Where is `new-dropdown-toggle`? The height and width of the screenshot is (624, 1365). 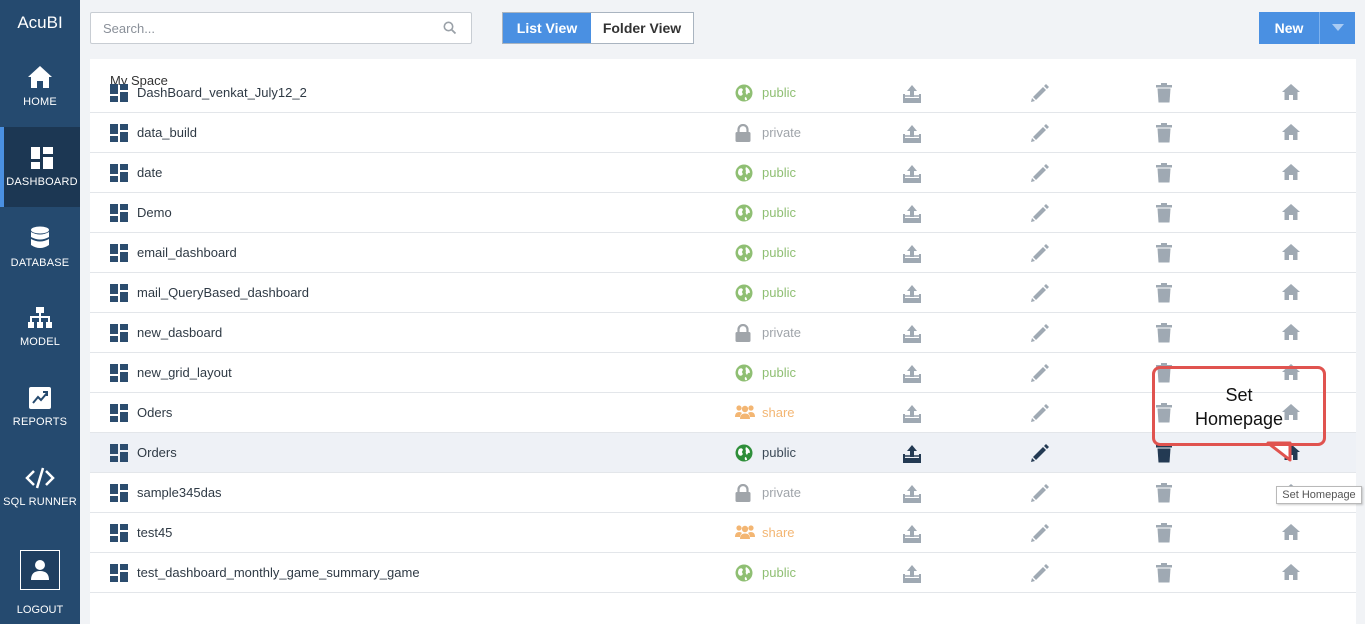 new-dropdown-toggle is located at coordinates (1337, 28).